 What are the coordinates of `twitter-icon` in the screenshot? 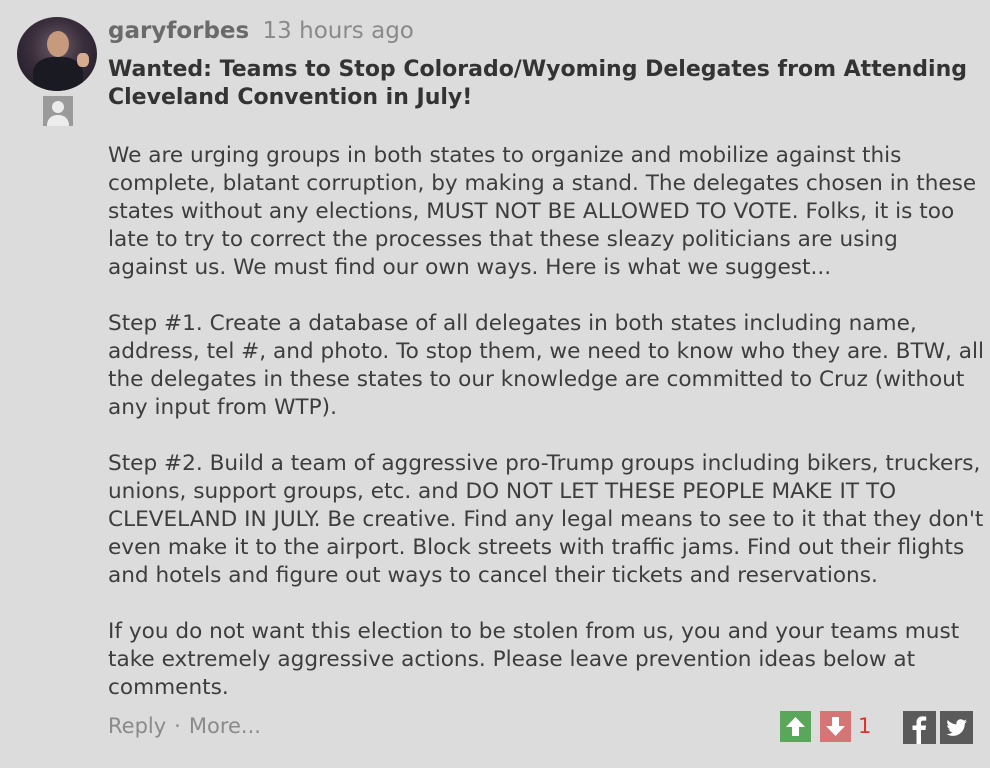 It's located at (956, 727).